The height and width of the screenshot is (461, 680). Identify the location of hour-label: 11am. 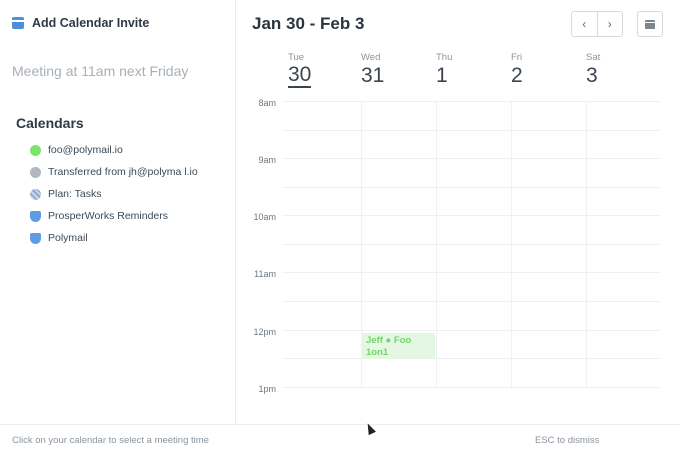
(265, 274).